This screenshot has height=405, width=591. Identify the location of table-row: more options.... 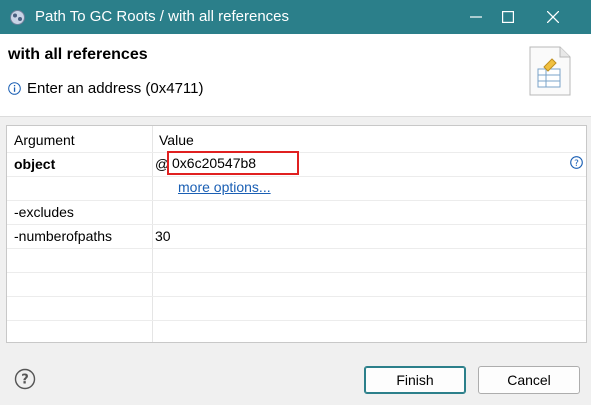
(296, 188).